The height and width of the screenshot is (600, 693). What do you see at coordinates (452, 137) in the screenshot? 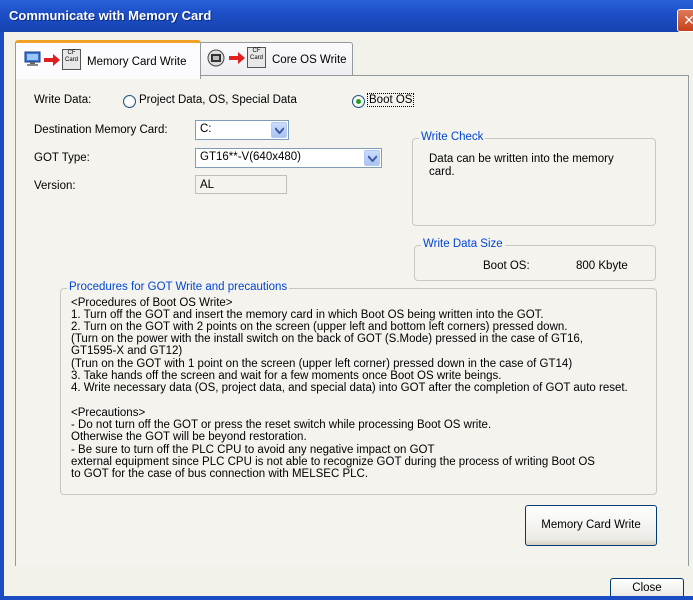
I see `write-check-legend: Write Check` at bounding box center [452, 137].